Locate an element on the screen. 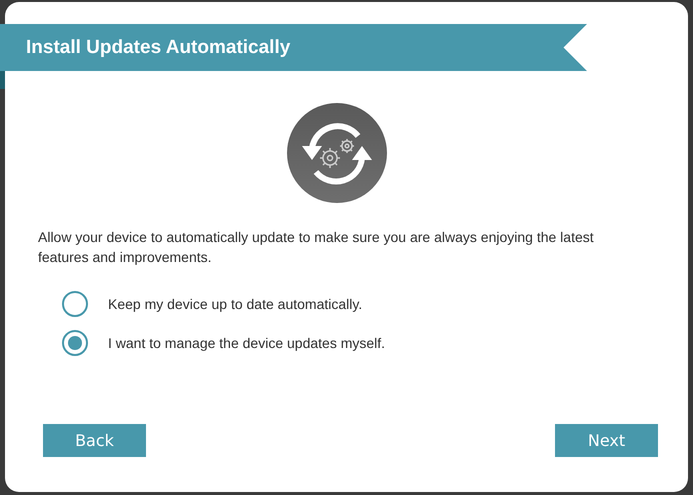 The image size is (693, 495). option-label: I want to manage the device updates myself. is located at coordinates (247, 343).